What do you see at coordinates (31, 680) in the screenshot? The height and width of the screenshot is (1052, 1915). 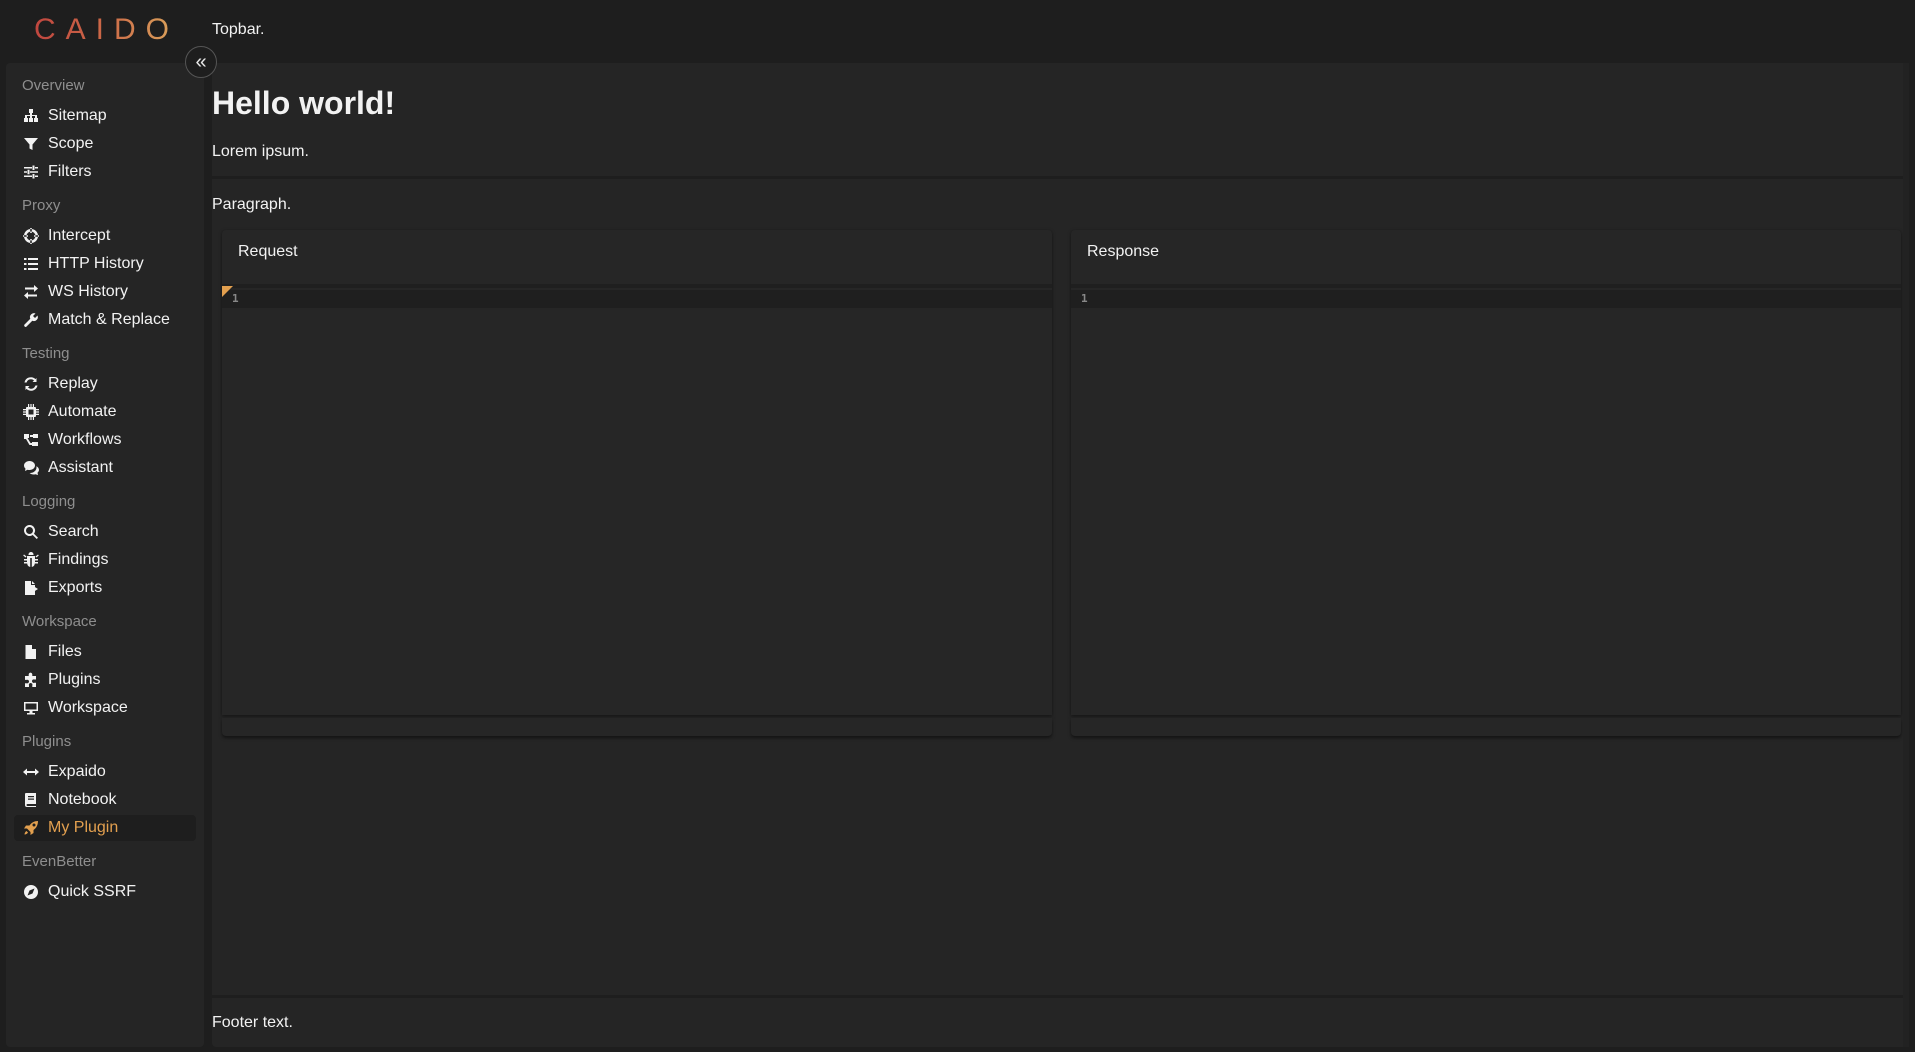 I see `puzzle-icon` at bounding box center [31, 680].